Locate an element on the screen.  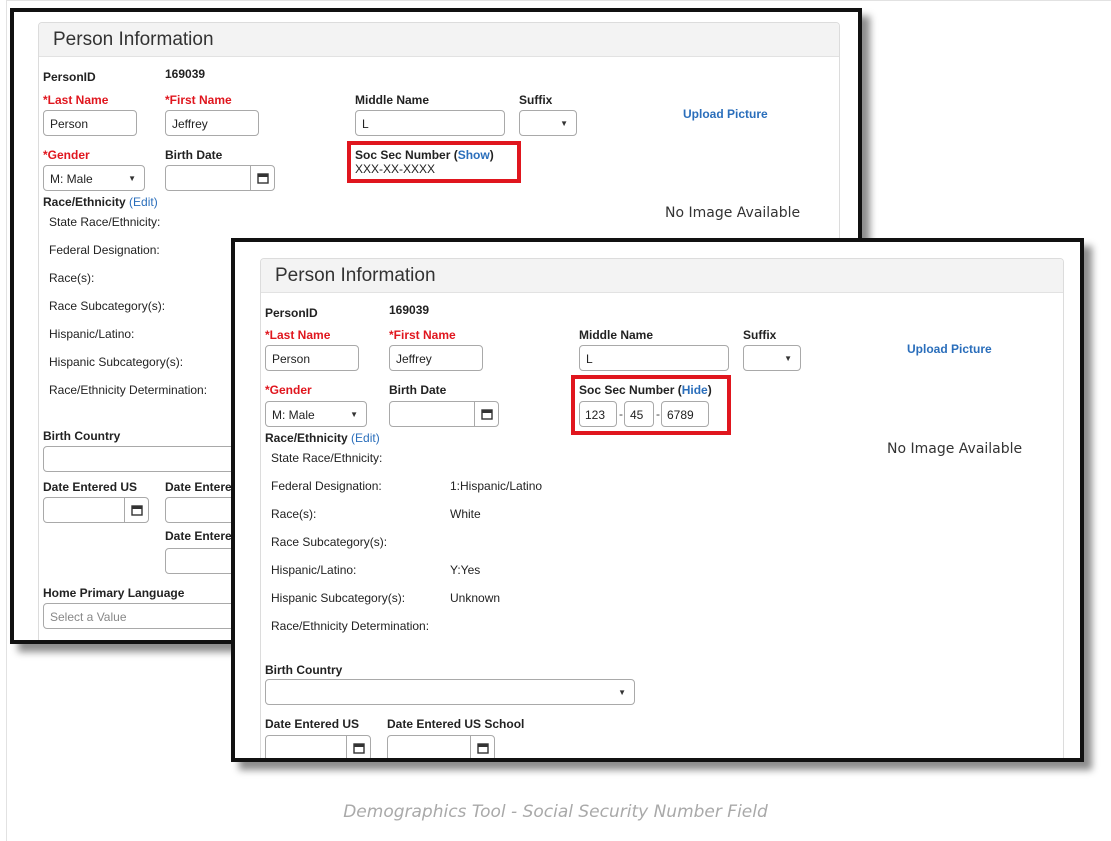
date-entered-us-school-input is located at coordinates (441, 746).